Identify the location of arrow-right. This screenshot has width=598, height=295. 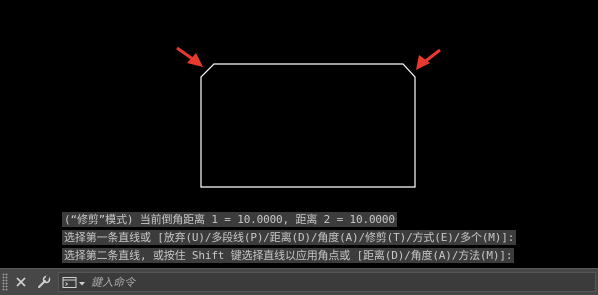
(428, 59).